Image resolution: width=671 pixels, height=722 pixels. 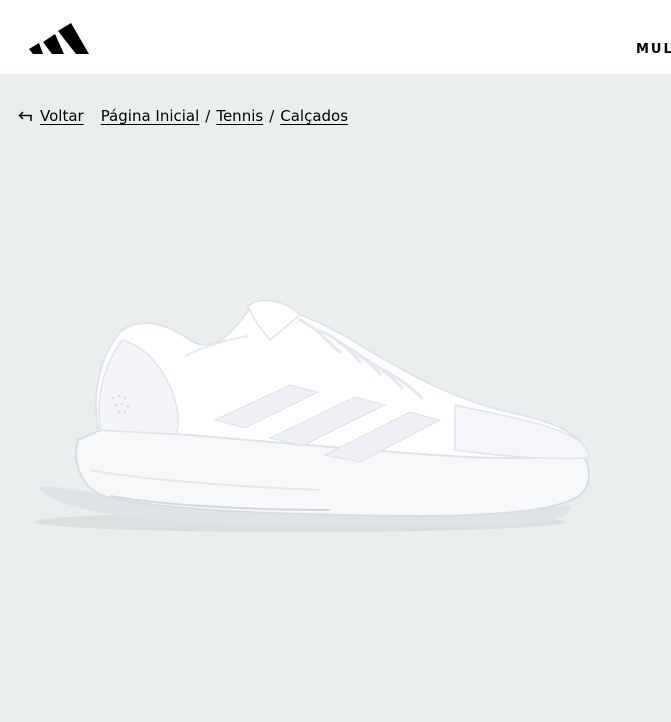 I want to click on back-link: Voltar, so click(x=51, y=116).